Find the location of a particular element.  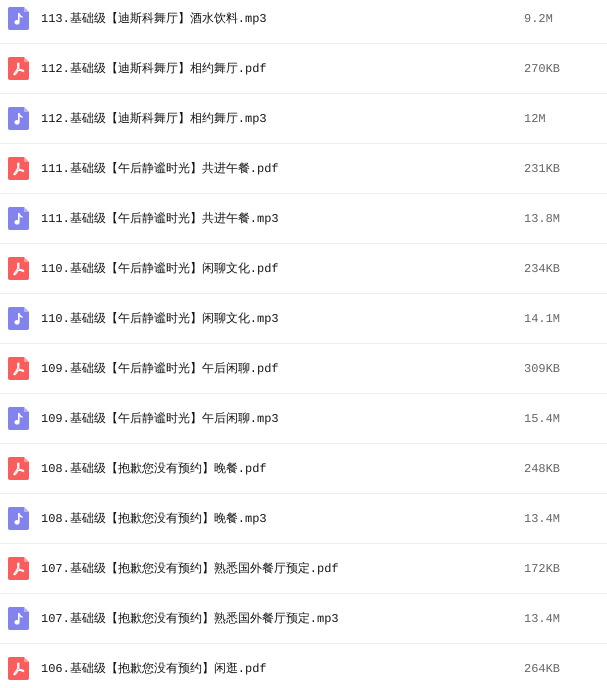

file-name: 111.基础级【午后静谧时光】共进午餐.pdf is located at coordinates (160, 168).